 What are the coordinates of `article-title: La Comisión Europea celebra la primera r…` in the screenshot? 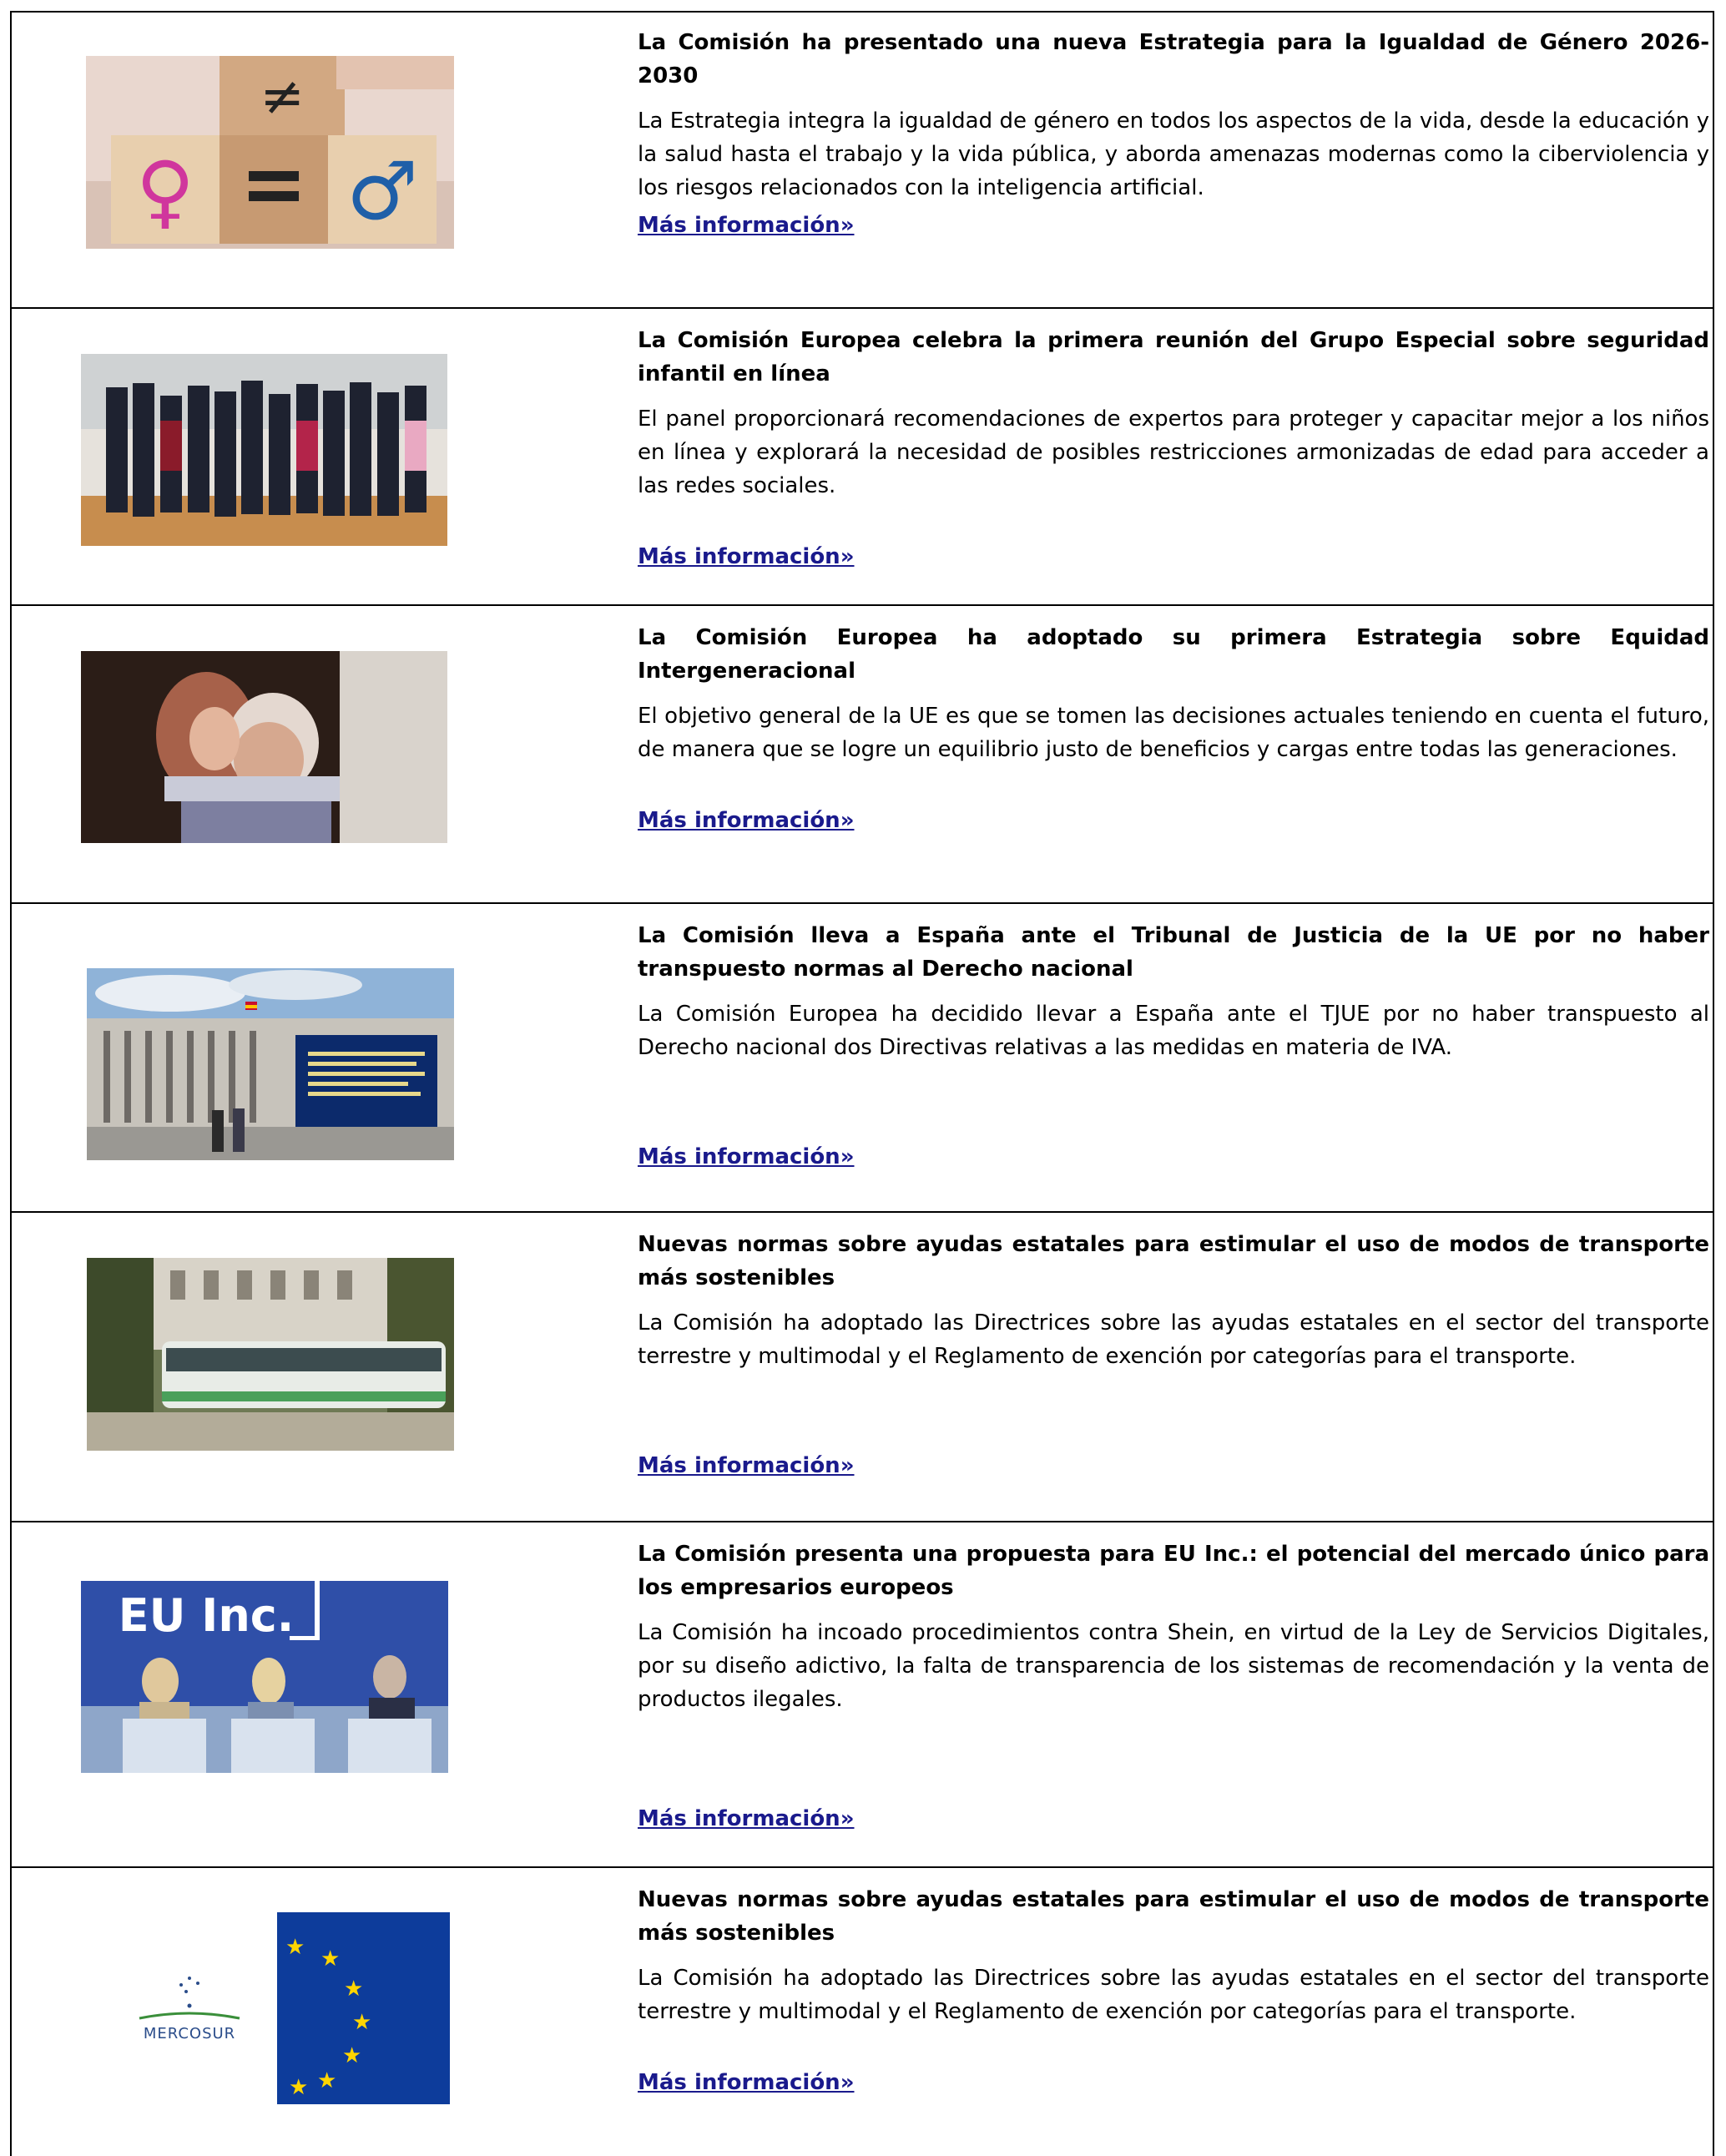 It's located at (1173, 357).